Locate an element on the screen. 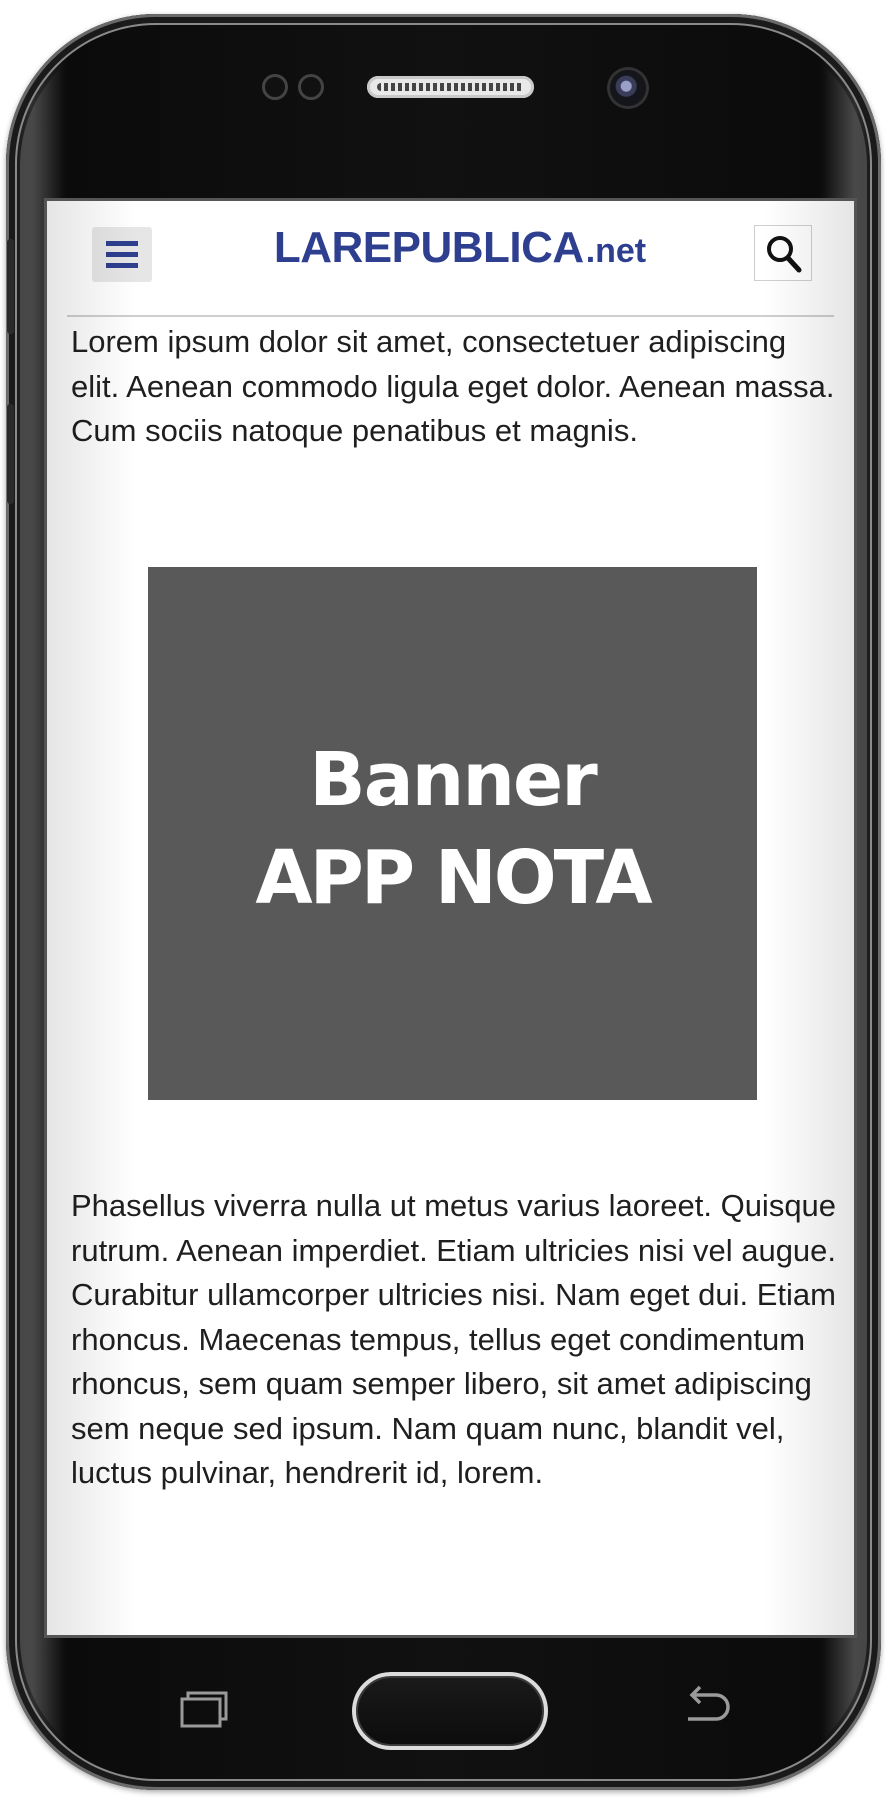 Image resolution: width=885 pixels, height=1797 pixels. search-icon is located at coordinates (784, 254).